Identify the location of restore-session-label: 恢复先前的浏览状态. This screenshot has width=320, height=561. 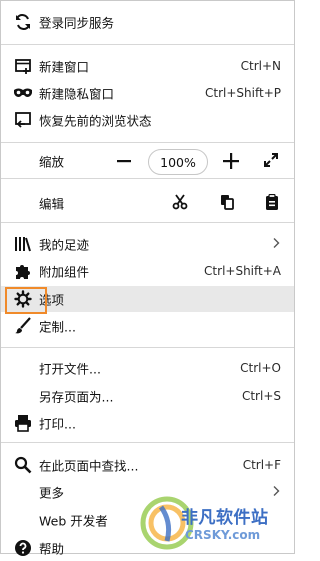
(95, 121).